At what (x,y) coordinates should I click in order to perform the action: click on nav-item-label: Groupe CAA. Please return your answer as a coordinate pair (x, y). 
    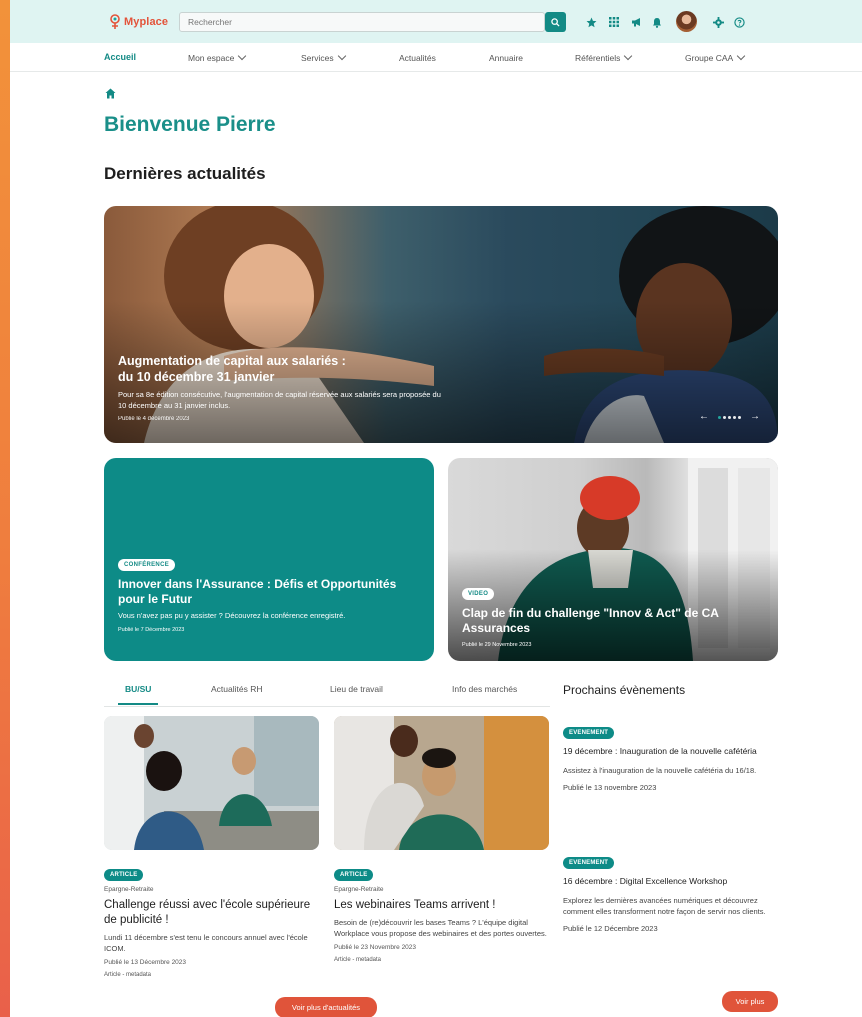
    Looking at the image, I should click on (709, 58).